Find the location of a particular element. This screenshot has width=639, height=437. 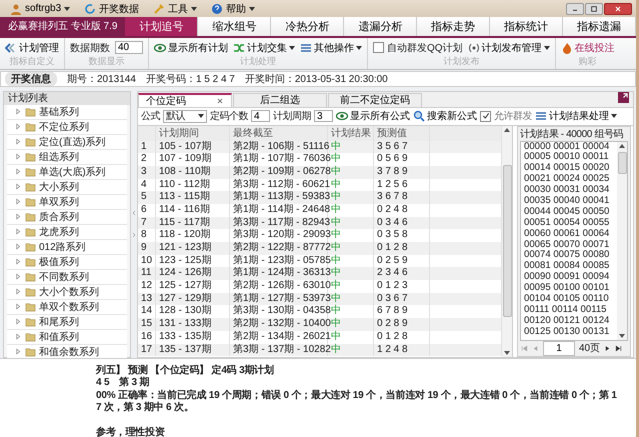

table-row: 7 115 - 117期 第3期 - 117期 - 82943中 0 3 4 6 is located at coordinates (320, 223).